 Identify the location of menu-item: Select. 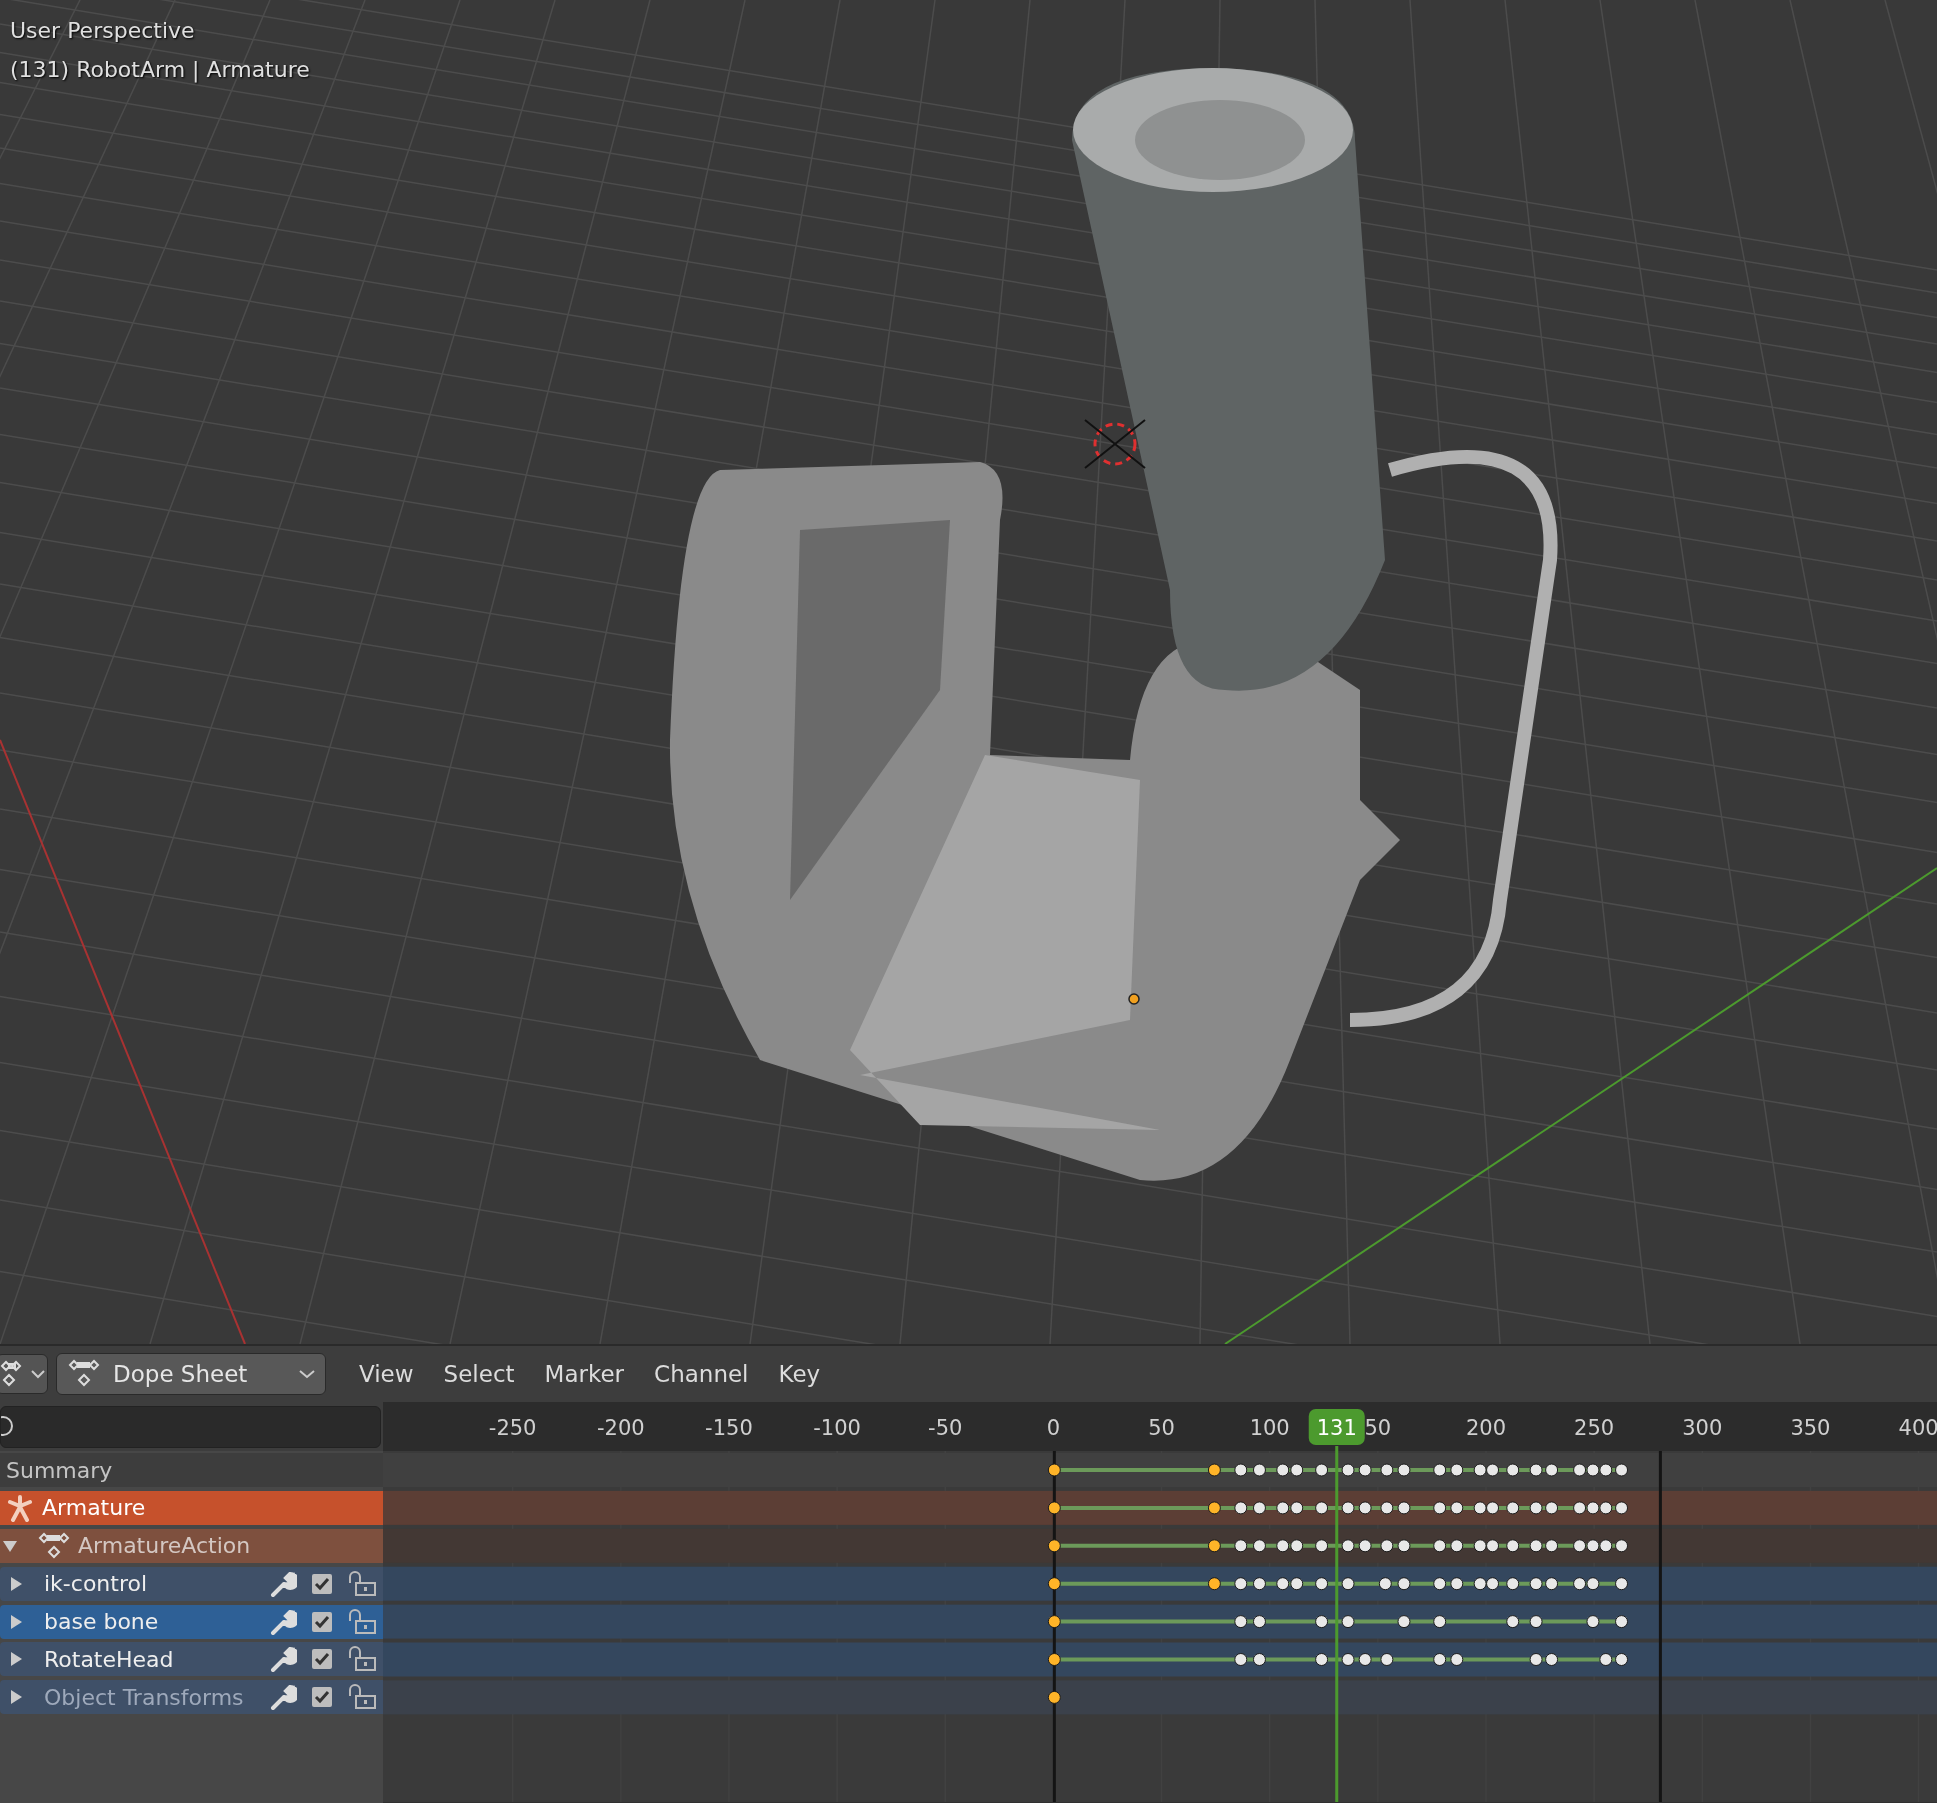
(479, 1374).